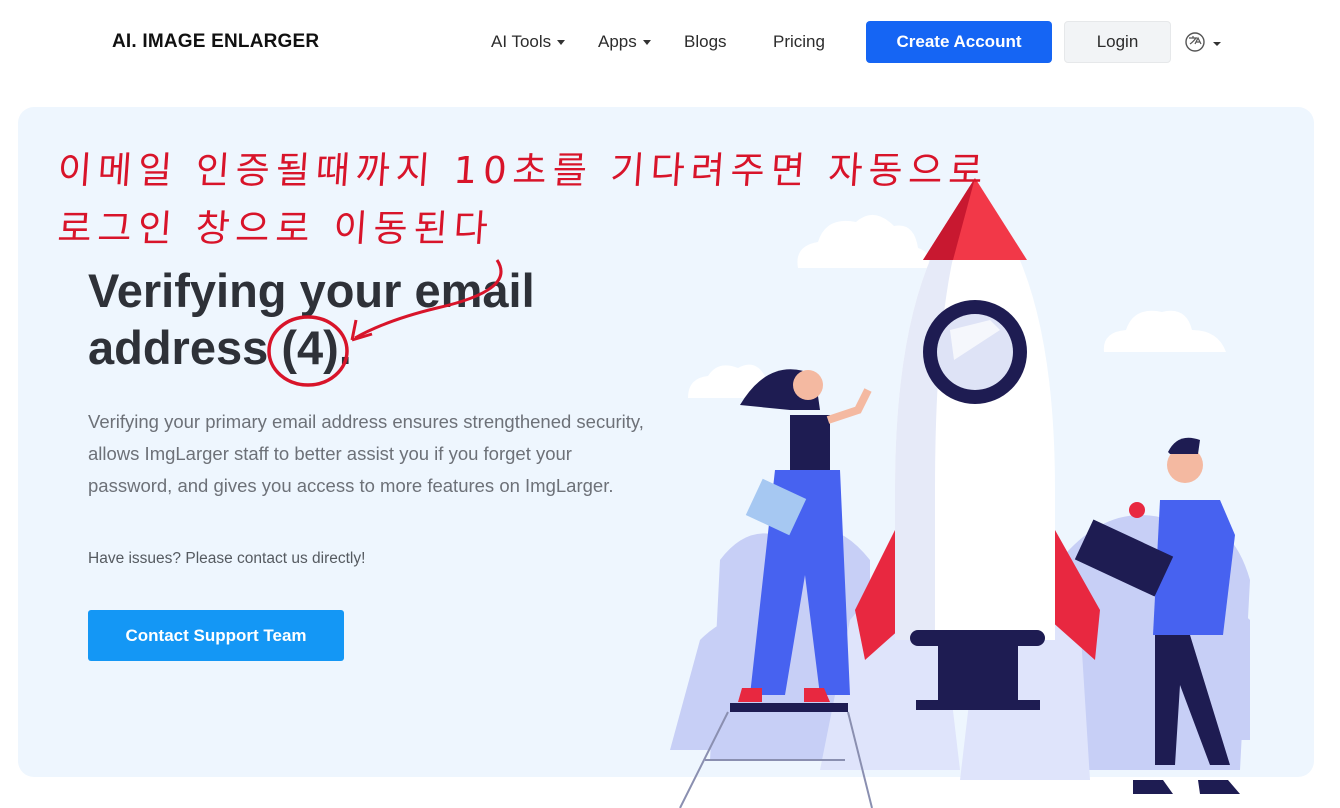  I want to click on page-title-line-1: Verifying your email, so click(311, 290).